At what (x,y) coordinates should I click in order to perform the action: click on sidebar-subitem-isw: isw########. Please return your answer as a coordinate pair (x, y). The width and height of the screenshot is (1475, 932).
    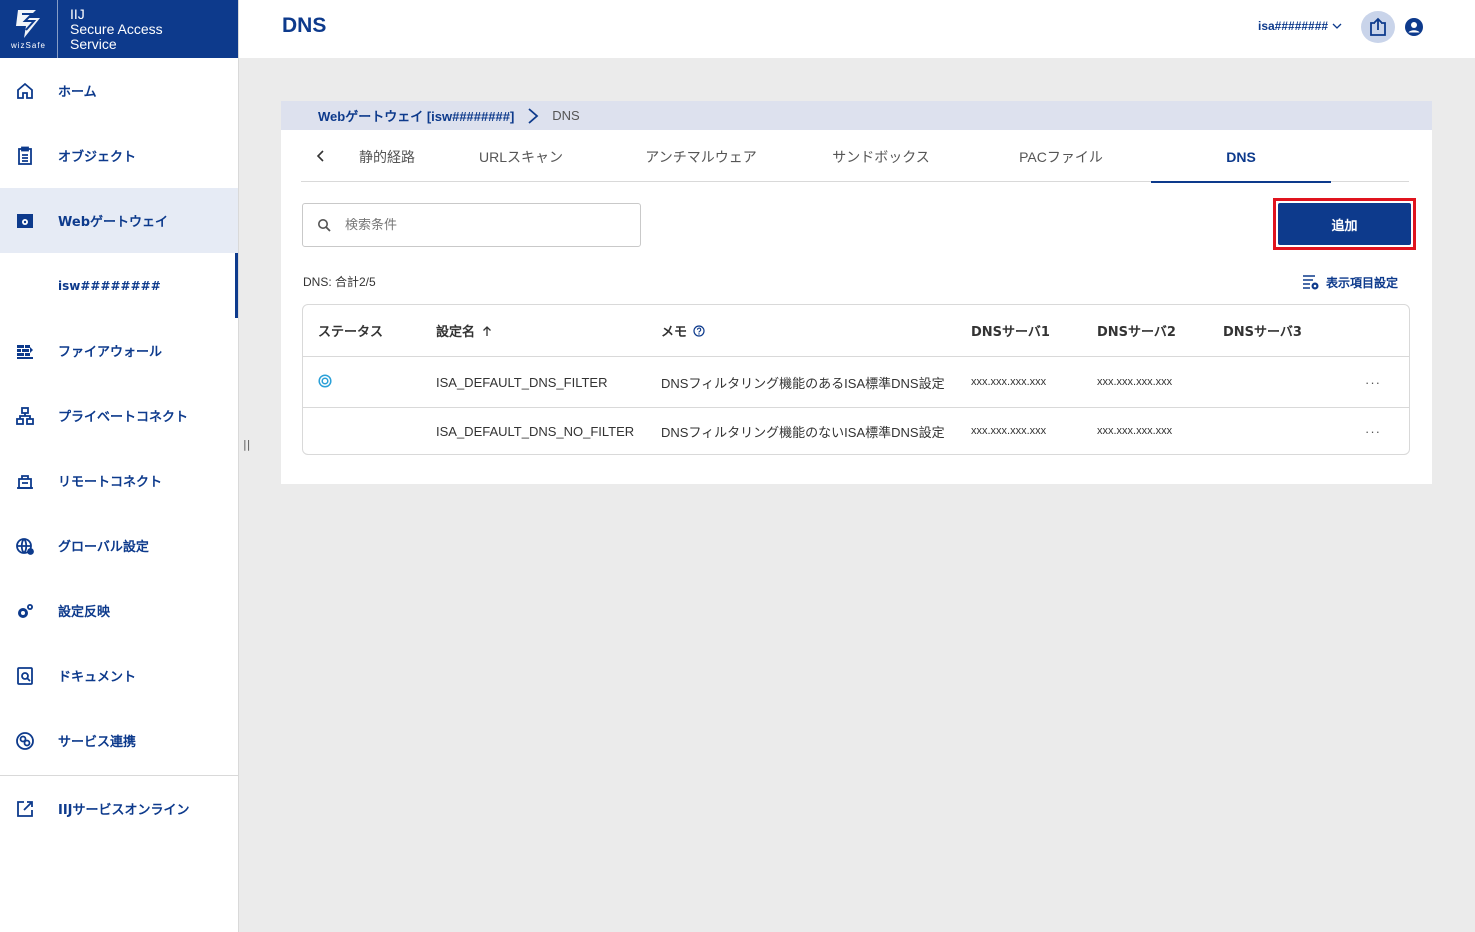
    Looking at the image, I should click on (119, 285).